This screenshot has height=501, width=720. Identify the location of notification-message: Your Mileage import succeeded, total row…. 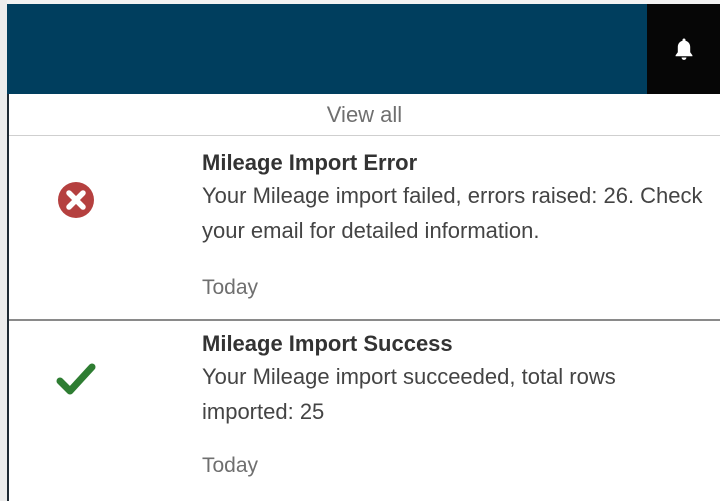
(409, 394).